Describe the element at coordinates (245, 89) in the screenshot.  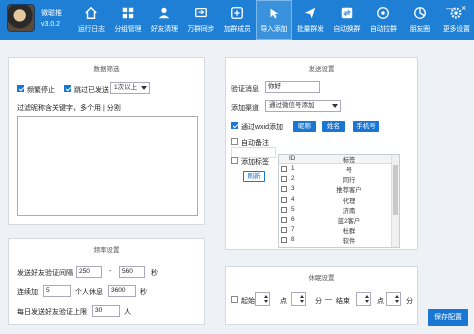
I see `verify-message-label: 验证消息` at that location.